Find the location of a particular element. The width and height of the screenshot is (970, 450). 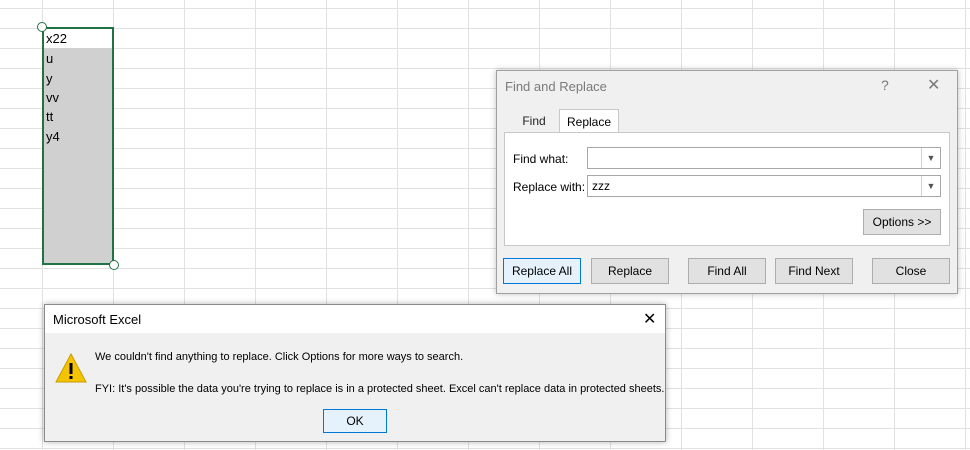

replace-button: Replace is located at coordinates (630, 271).